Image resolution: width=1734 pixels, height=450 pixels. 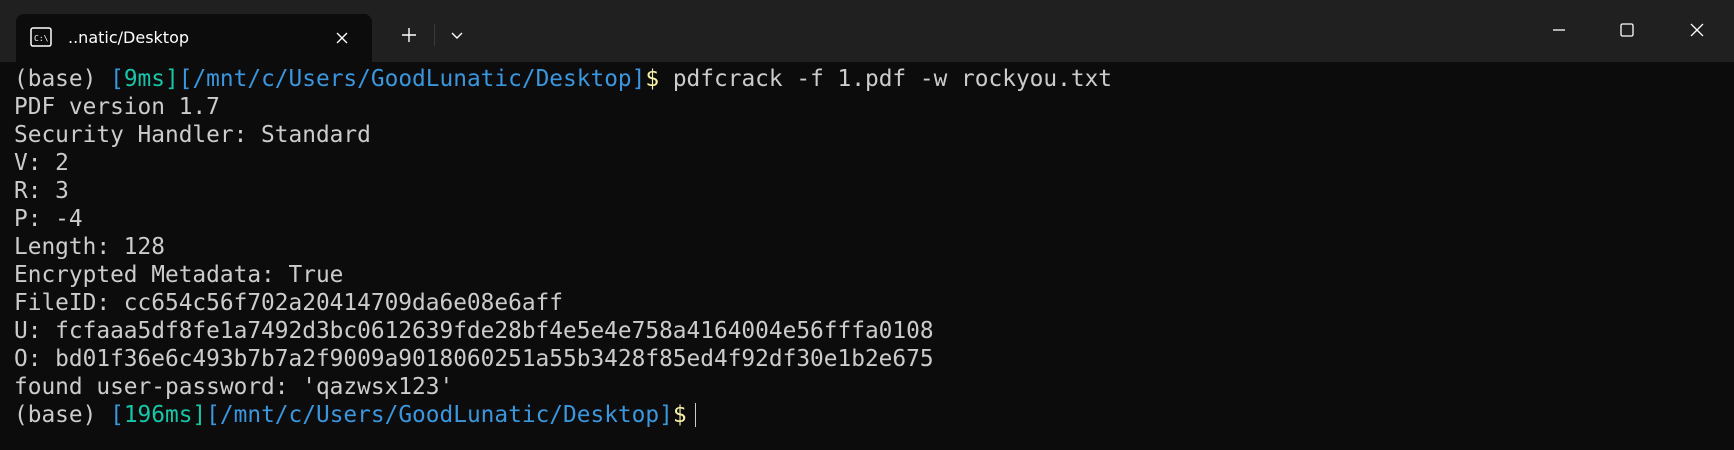 What do you see at coordinates (41, 191) in the screenshot?
I see `output-line: R: 3` at bounding box center [41, 191].